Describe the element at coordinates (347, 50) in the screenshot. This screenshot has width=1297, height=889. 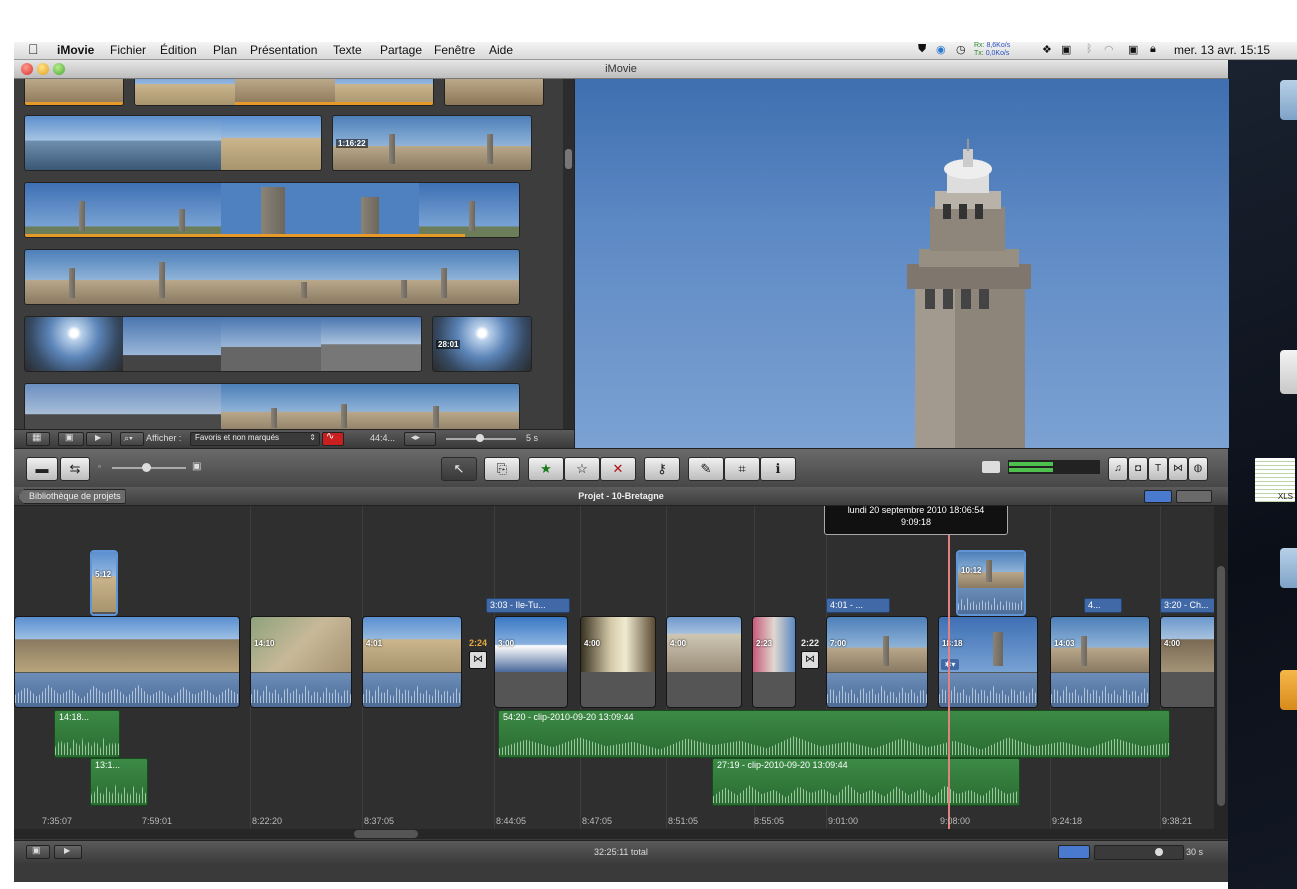
I see `menu-texte: Texte` at that location.